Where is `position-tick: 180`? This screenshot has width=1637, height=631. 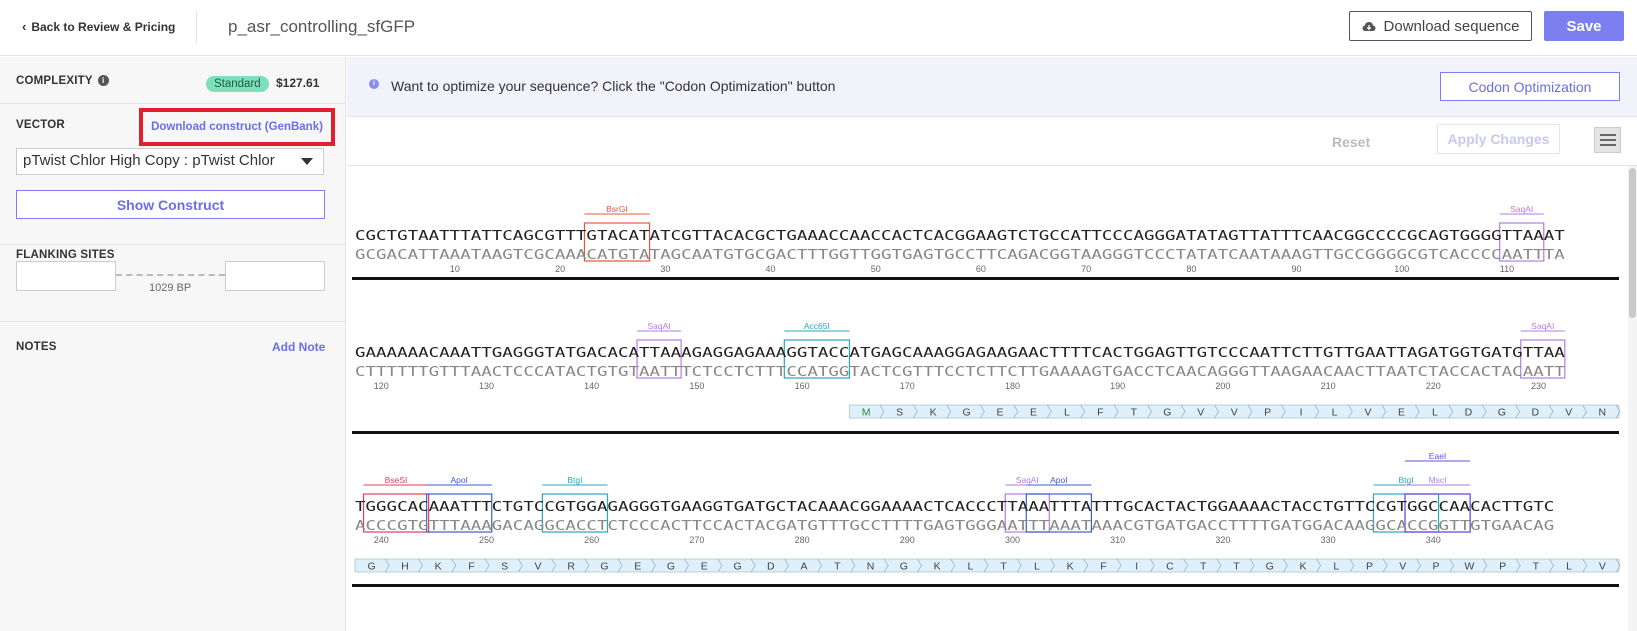
position-tick: 180 is located at coordinates (1012, 386).